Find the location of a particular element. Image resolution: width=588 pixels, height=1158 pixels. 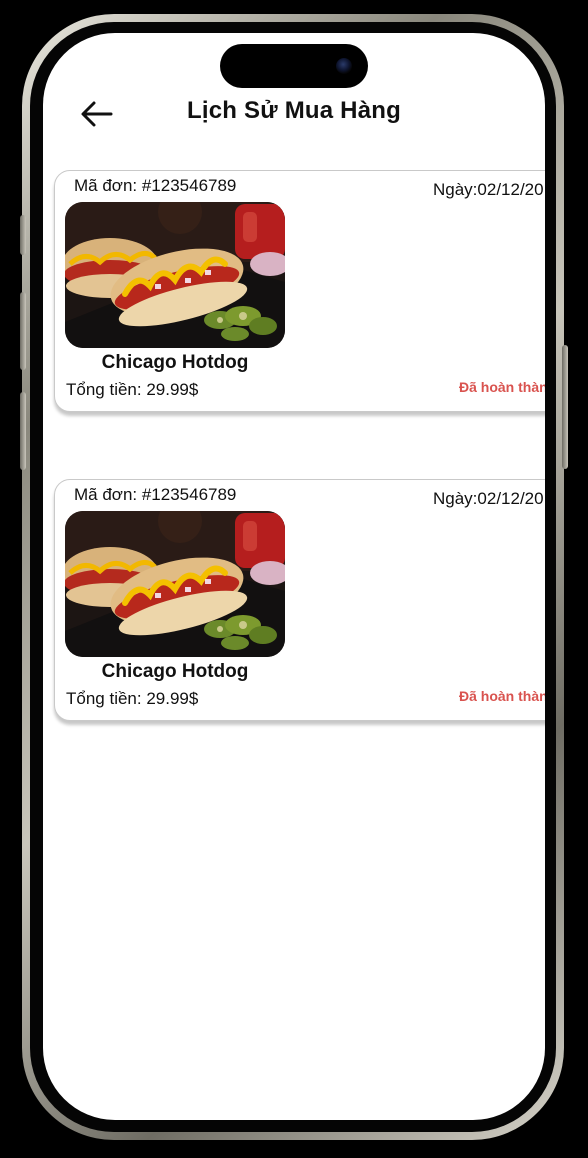

app-header: Lịch Sử Mua Hàng is located at coordinates (294, 113).